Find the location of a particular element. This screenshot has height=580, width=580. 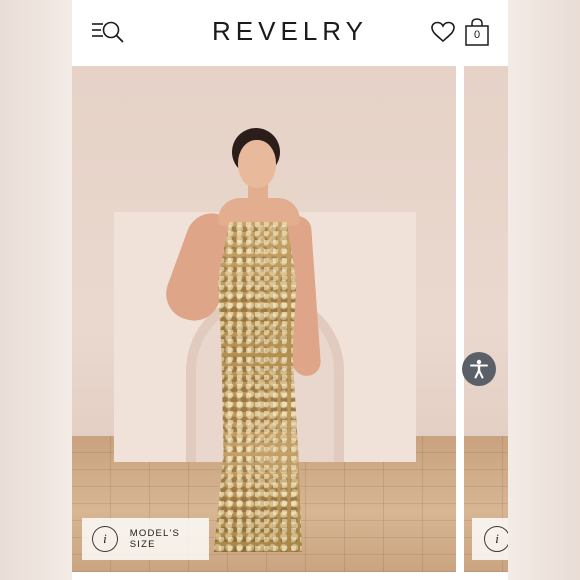

bag-count: 0 is located at coordinates (477, 35).